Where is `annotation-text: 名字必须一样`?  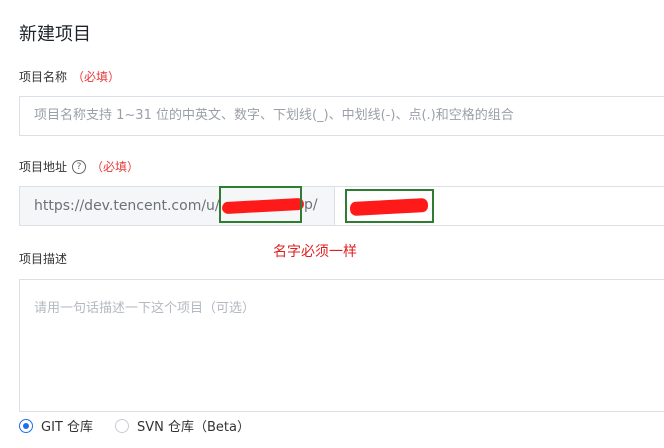
annotation-text: 名字必须一样 is located at coordinates (315, 252).